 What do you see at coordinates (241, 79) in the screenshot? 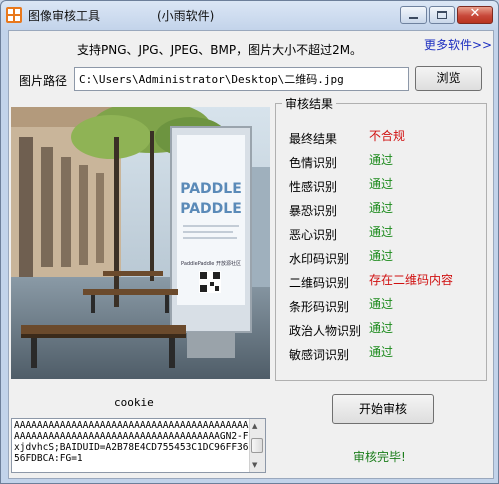
I see `image-path-input: C:\Users\Administrator\Desktop\二维码.jpg` at bounding box center [241, 79].